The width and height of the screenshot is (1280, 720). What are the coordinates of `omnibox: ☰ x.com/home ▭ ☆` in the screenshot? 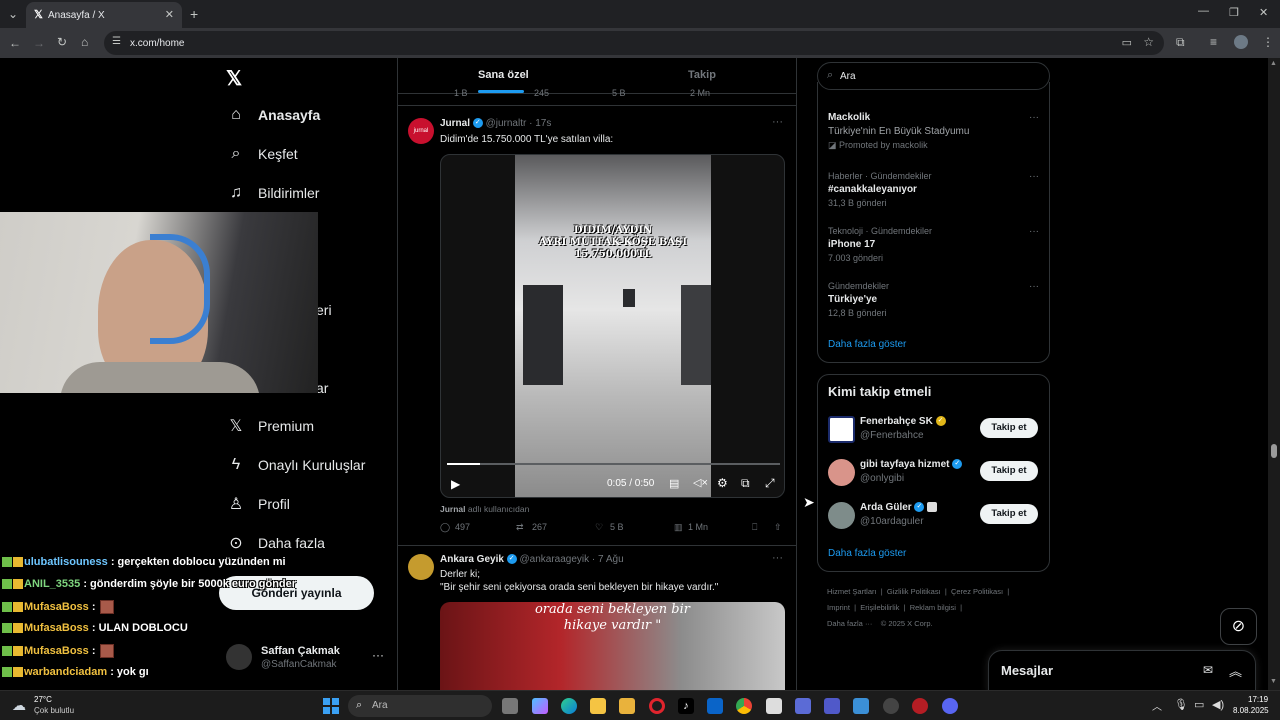 It's located at (634, 43).